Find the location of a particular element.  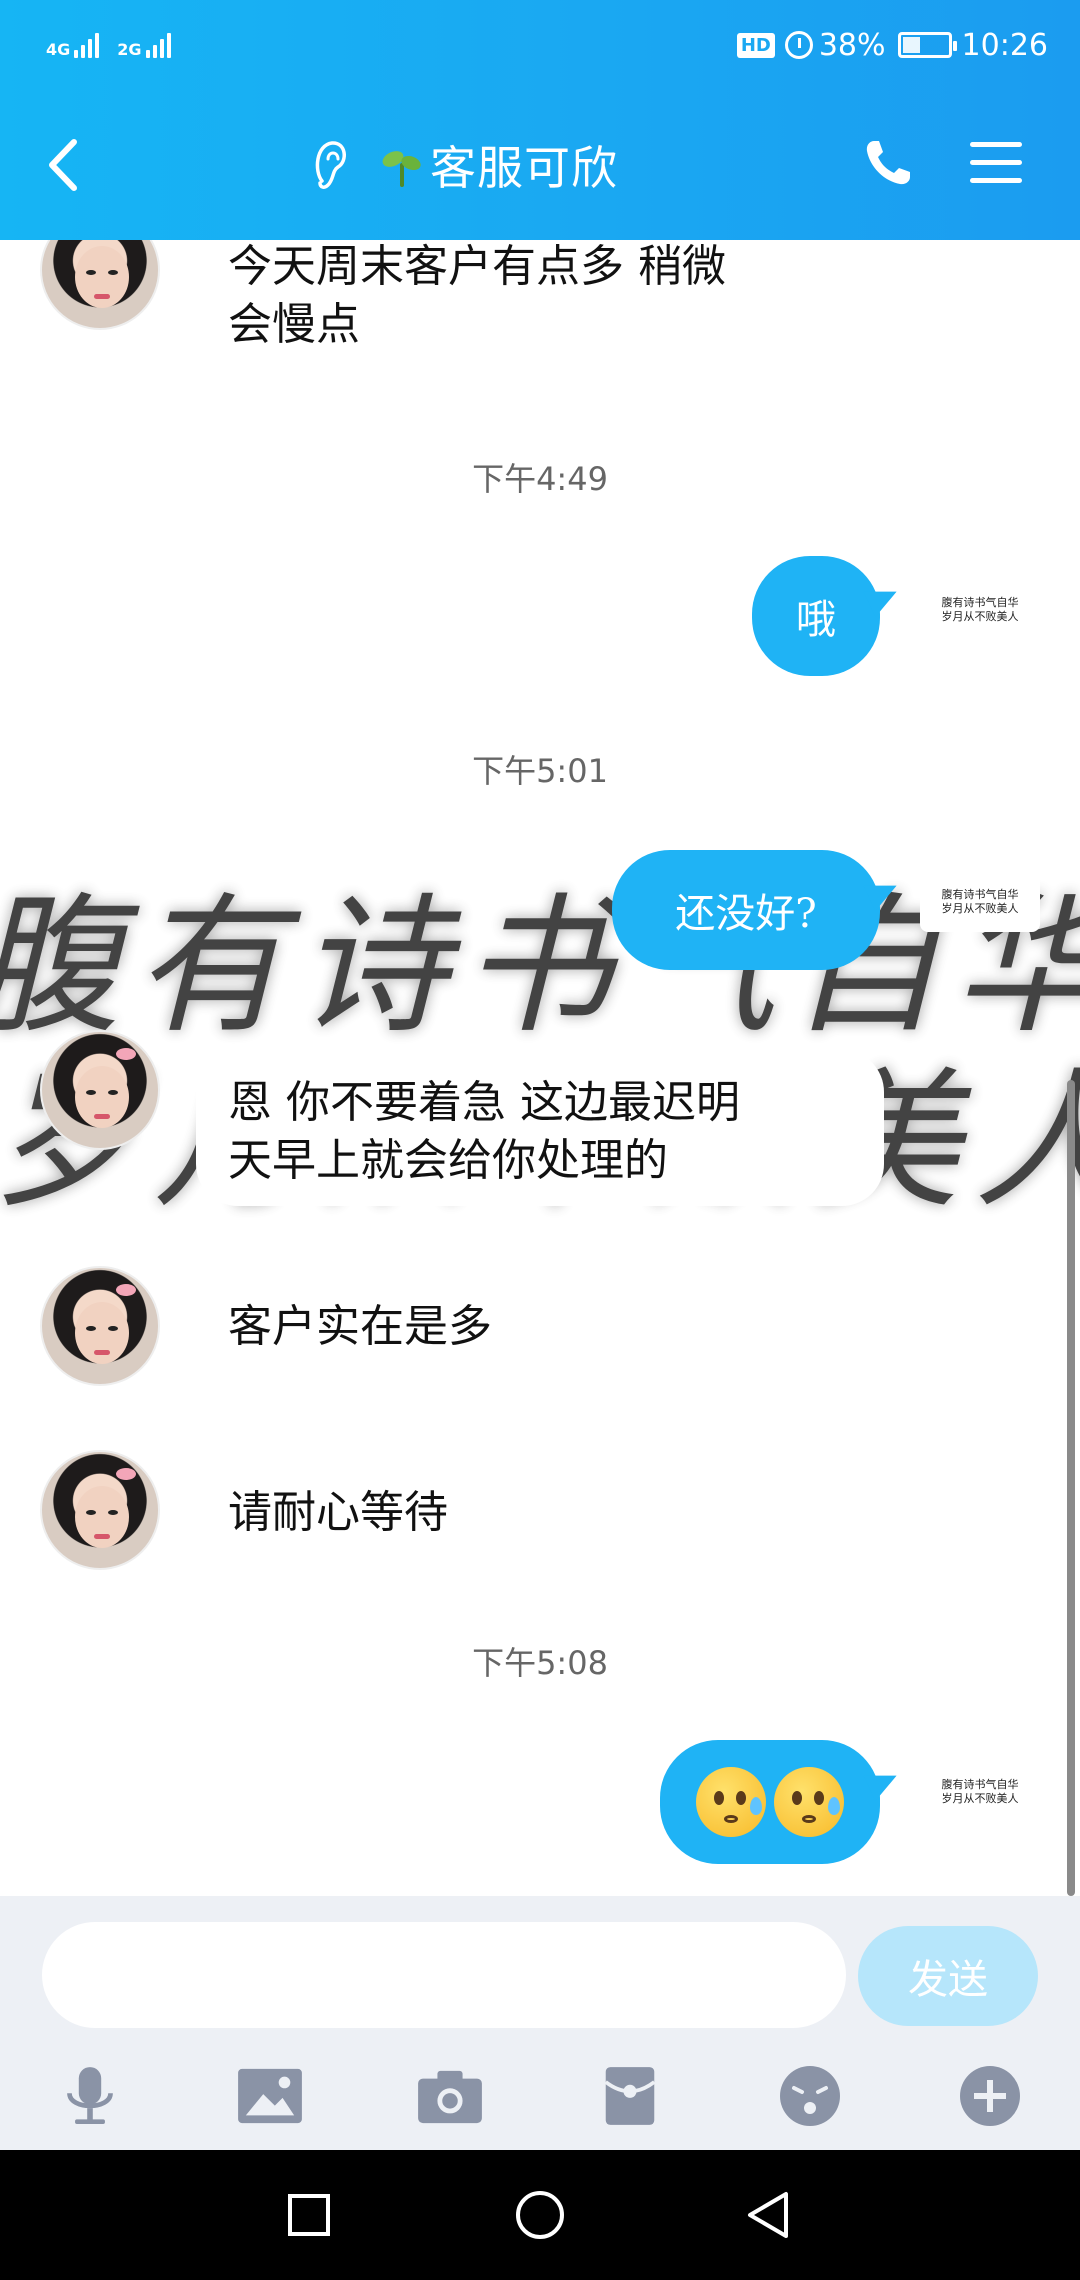

hd-icon: HD is located at coordinates (755, 45).